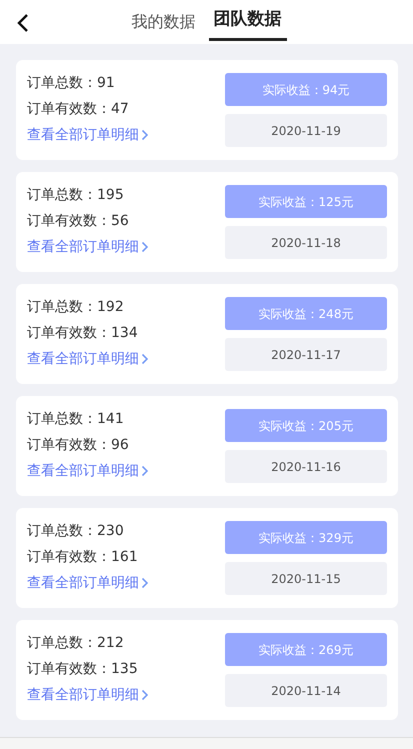 The image size is (413, 749). What do you see at coordinates (76, 643) in the screenshot?
I see `order-total: 订单总数：212` at bounding box center [76, 643].